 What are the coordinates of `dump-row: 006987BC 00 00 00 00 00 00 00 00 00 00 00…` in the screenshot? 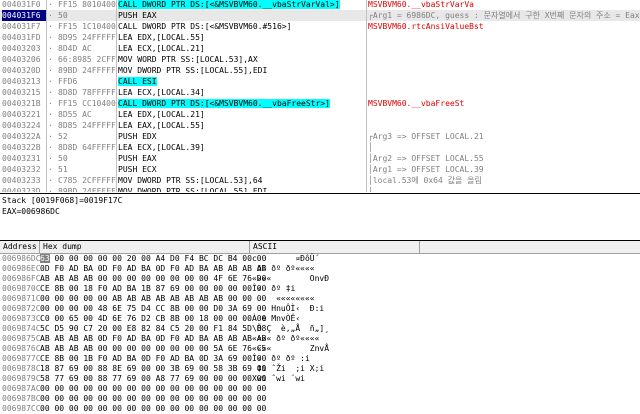 It's located at (320, 399).